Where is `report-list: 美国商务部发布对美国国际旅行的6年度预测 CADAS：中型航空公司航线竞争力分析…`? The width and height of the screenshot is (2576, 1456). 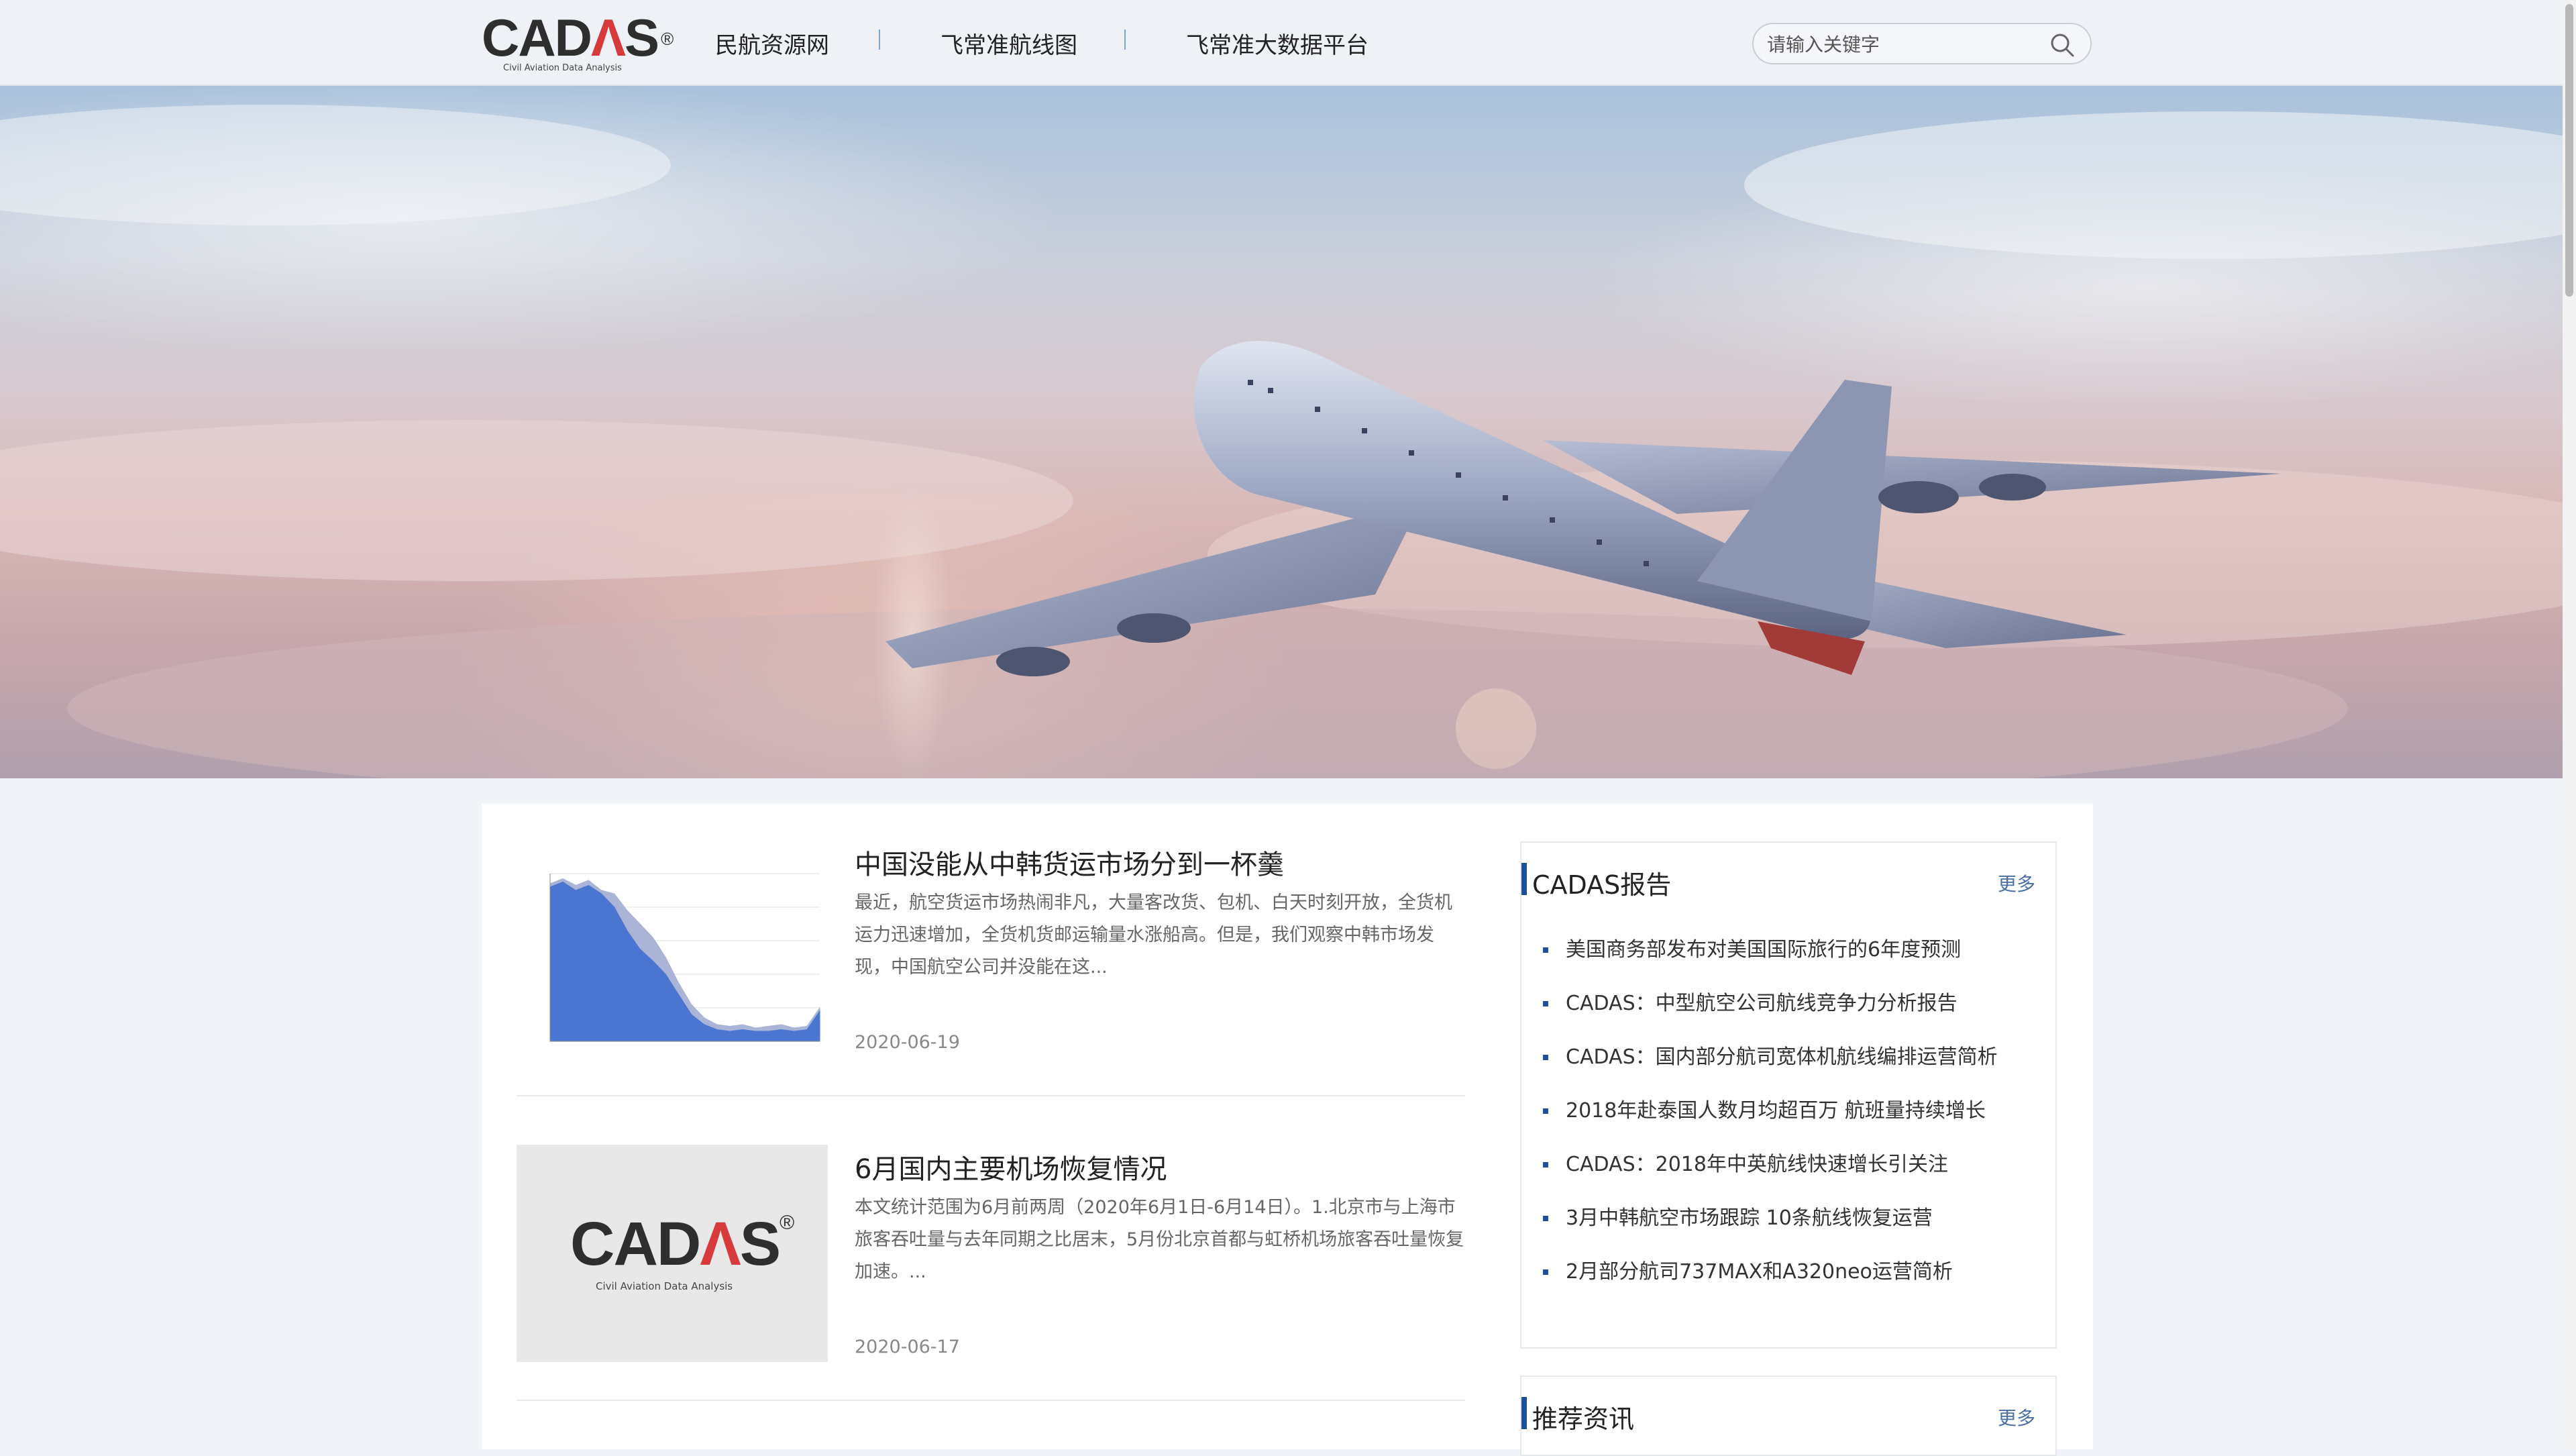 report-list: 美国商务部发布对美国国际旅行的6年度预测 CADAS：中型航空公司航线竞争力分析… is located at coordinates (1769, 1124).